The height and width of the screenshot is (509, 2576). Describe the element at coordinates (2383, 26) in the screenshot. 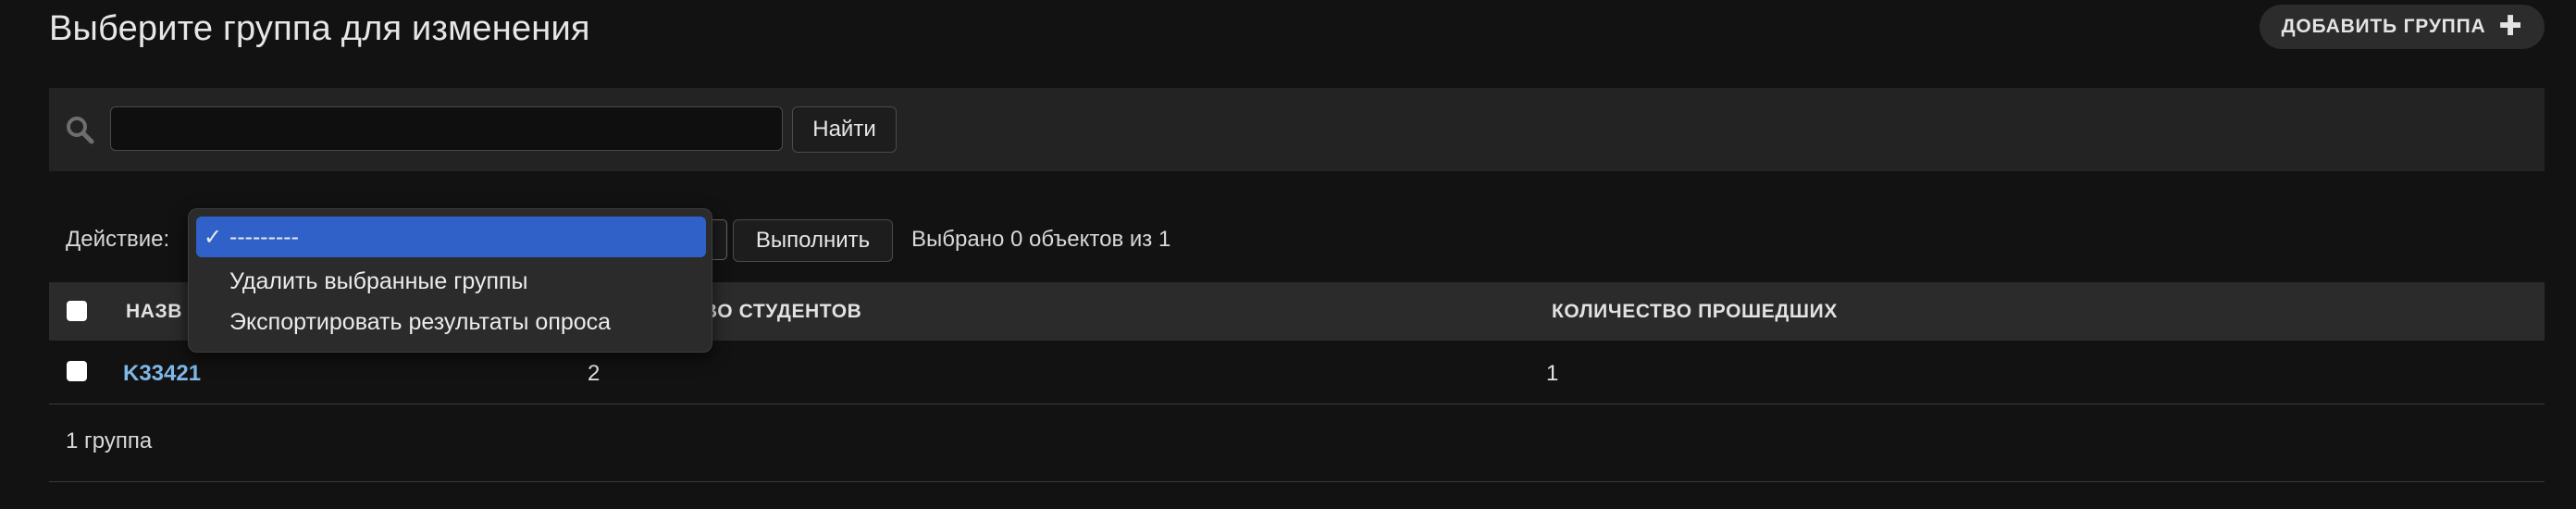

I see `add-group-button-label: ДОБАВИТЬ ГРУППА` at that location.